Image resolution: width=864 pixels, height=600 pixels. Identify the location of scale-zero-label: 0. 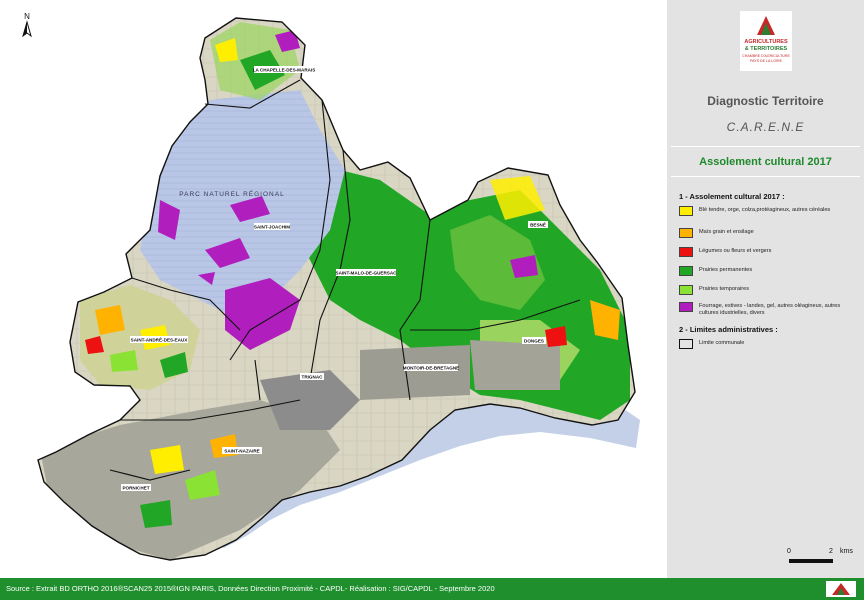
(789, 551).